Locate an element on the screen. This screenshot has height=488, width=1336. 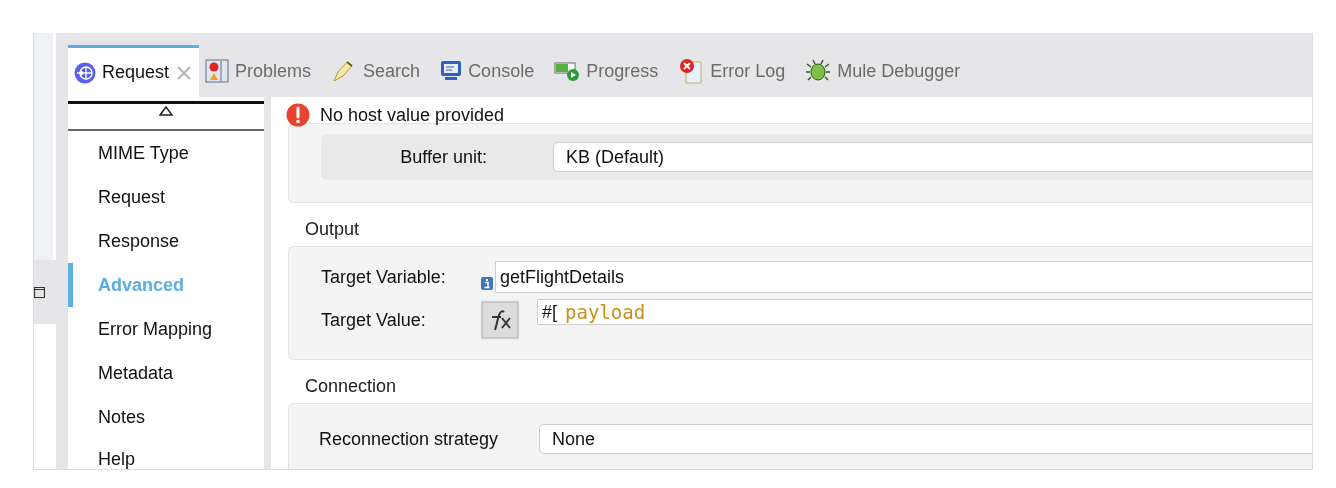
view-tab: Console is located at coordinates (491, 71).